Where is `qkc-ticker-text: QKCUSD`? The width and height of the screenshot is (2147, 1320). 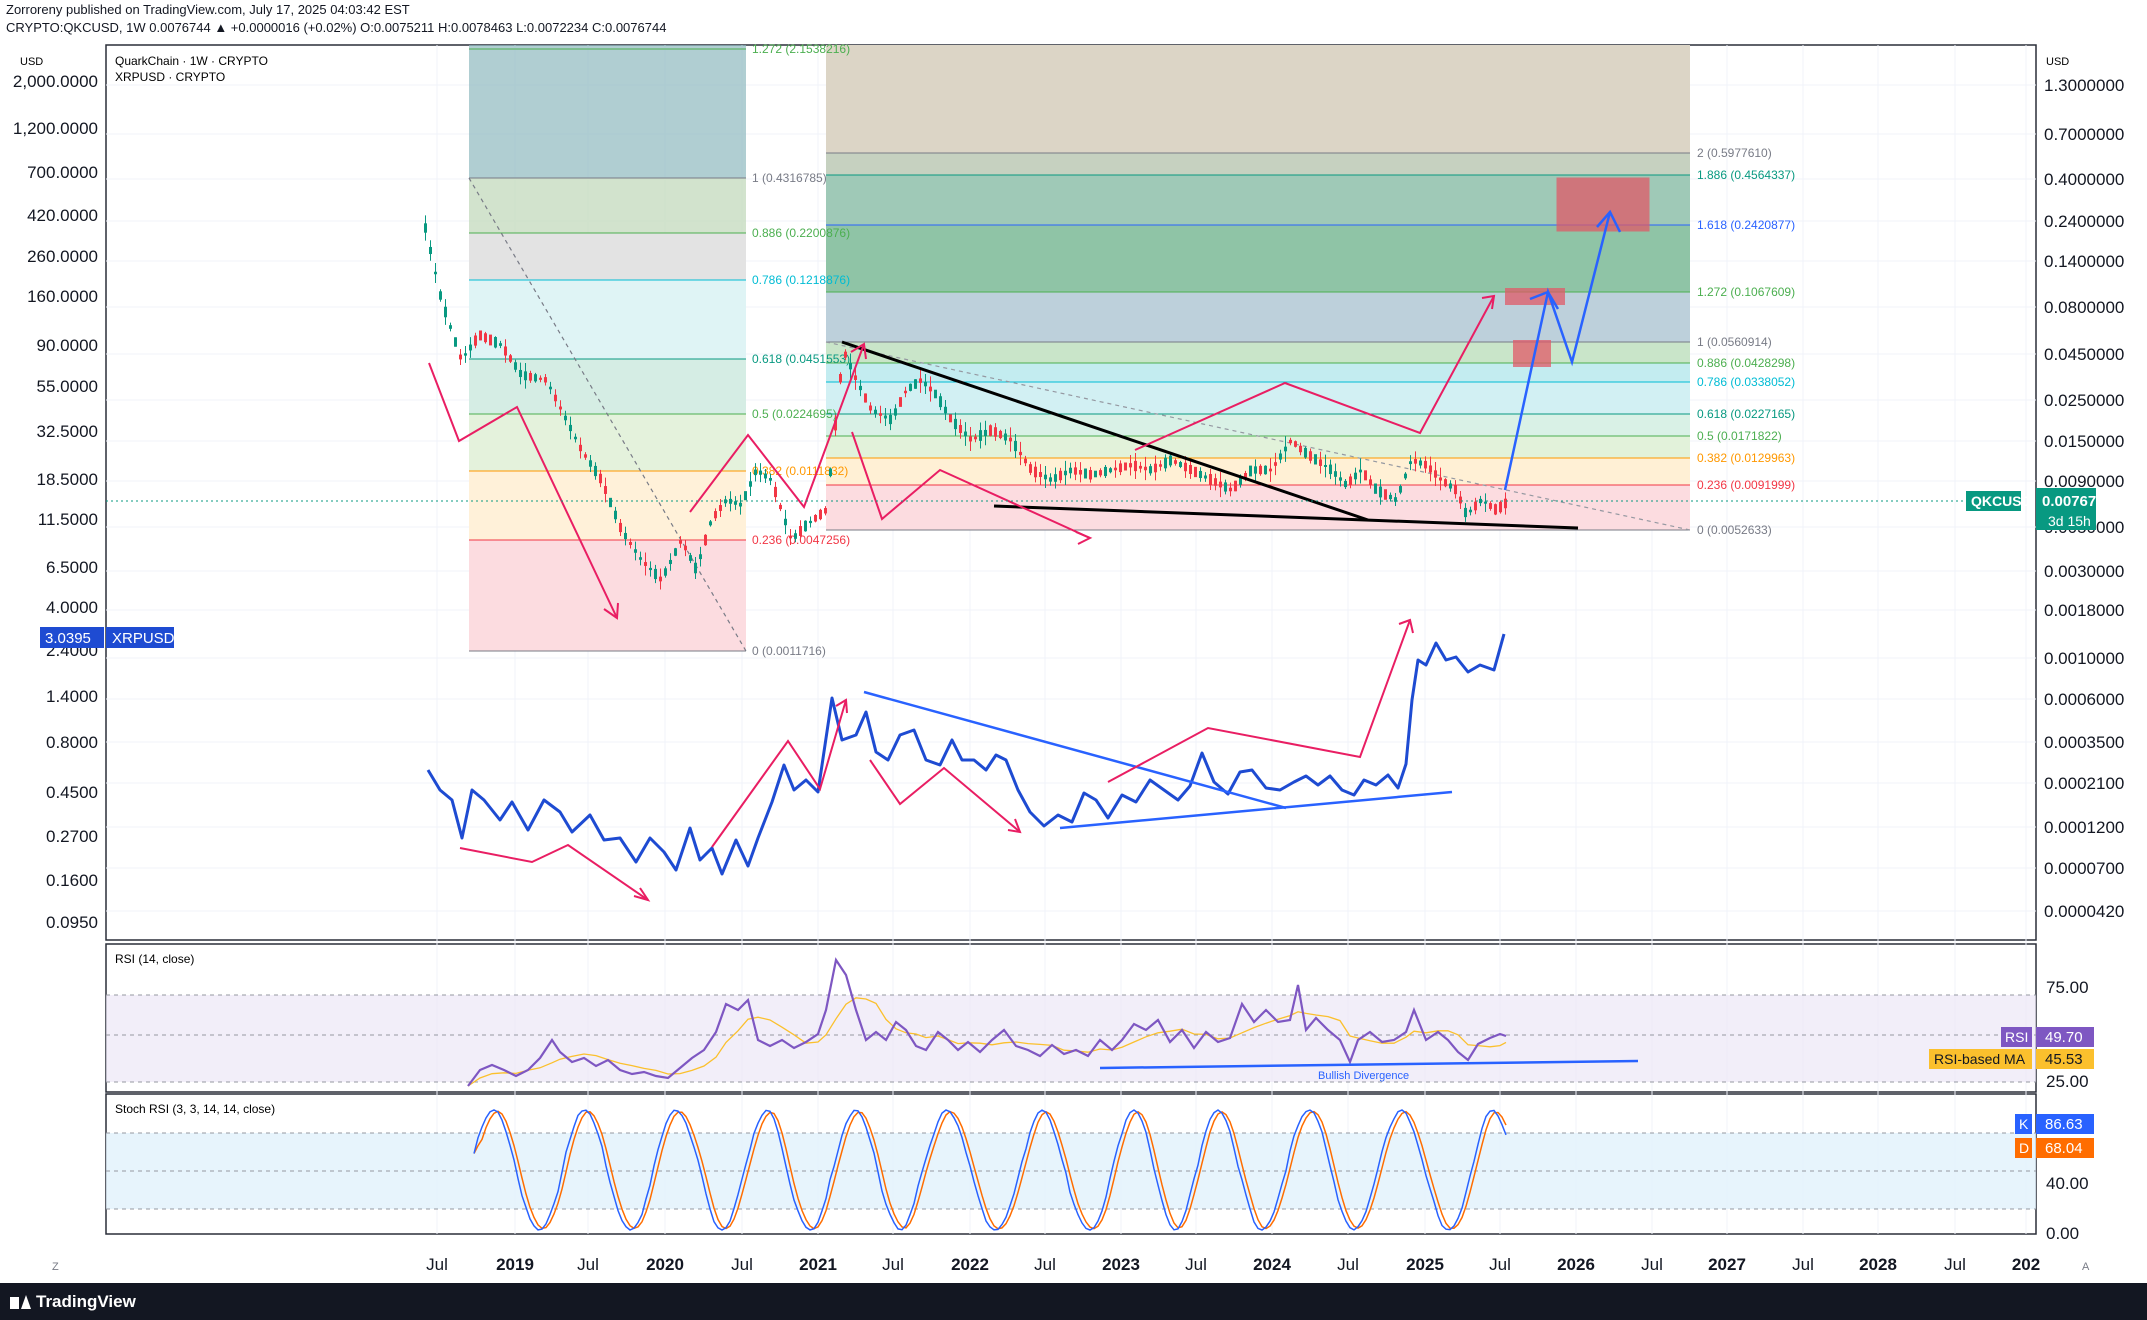
qkc-ticker-text: QKCUSD is located at coordinates (2001, 501).